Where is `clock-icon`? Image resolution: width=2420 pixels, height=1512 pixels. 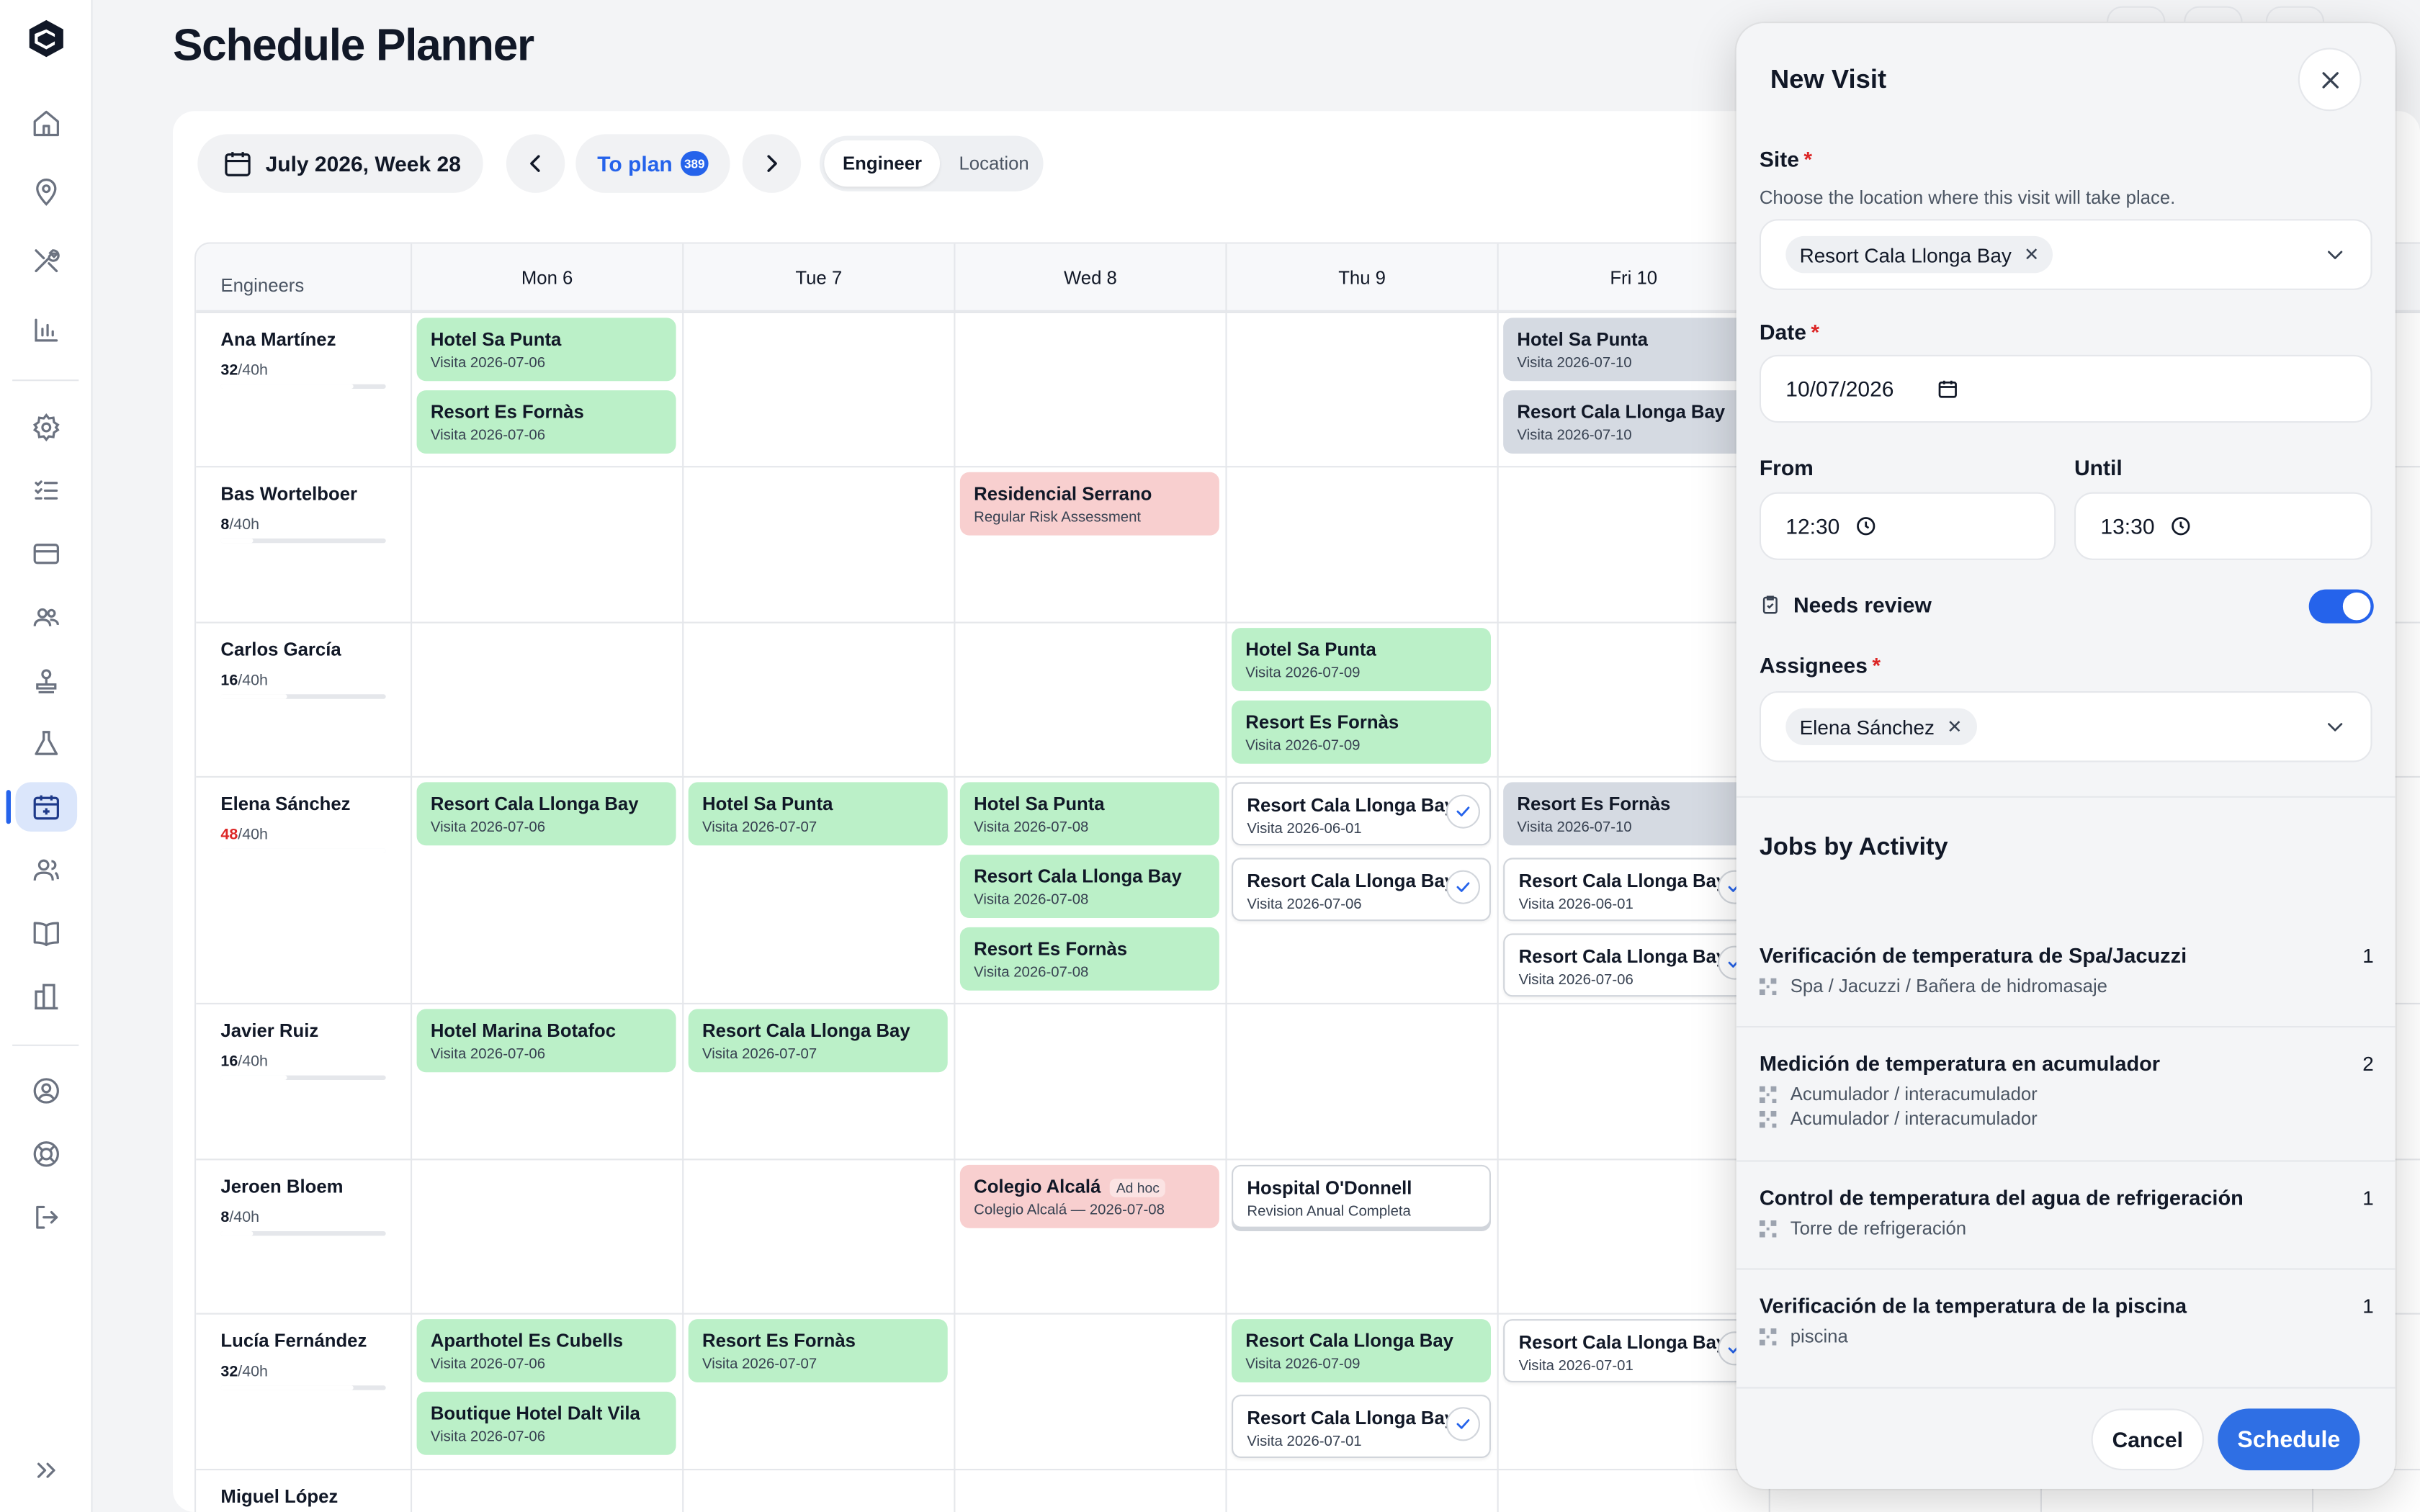
clock-icon is located at coordinates (2181, 526).